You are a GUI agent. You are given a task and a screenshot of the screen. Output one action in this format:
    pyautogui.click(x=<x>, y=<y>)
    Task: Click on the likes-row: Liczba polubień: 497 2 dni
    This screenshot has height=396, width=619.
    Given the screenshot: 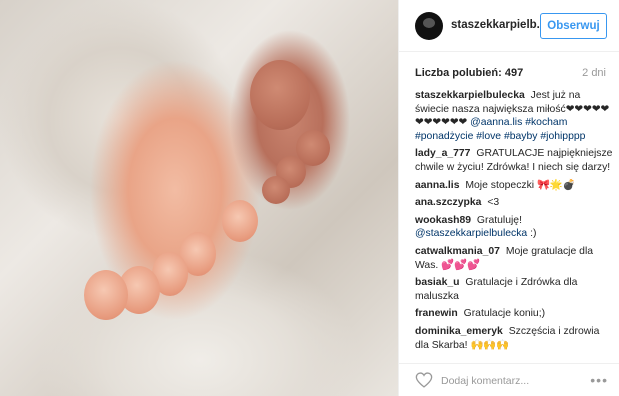 What is the action you would take?
    pyautogui.click(x=509, y=71)
    